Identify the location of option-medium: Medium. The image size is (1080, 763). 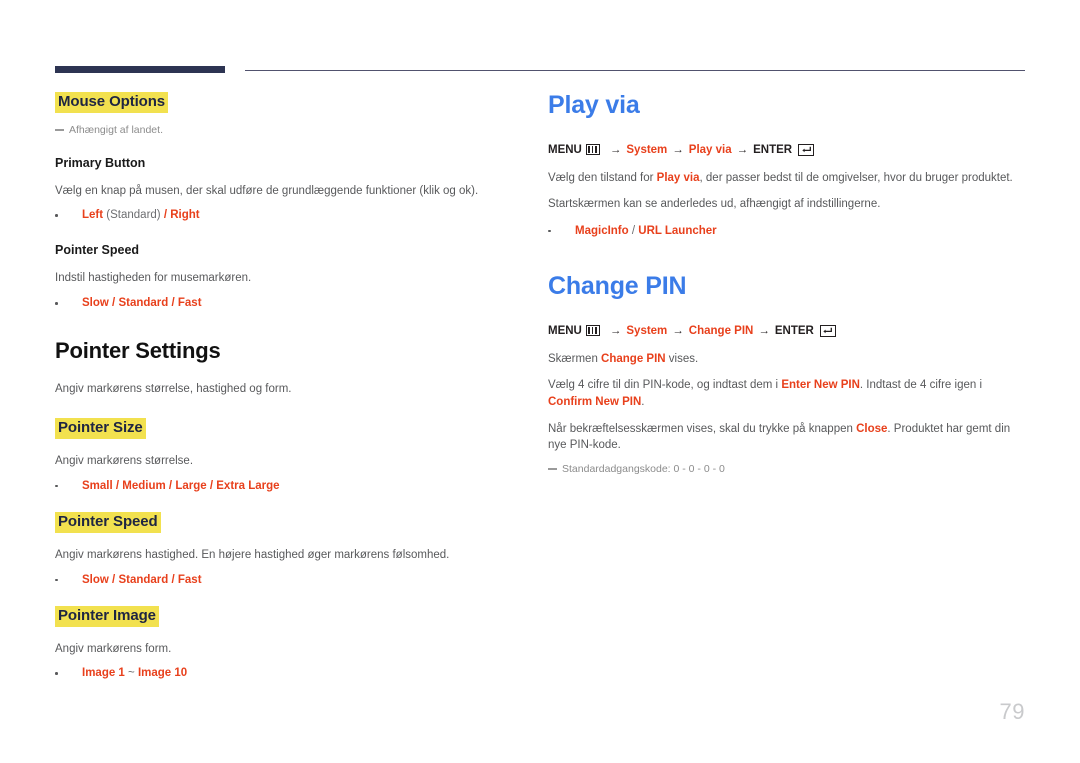
(144, 485).